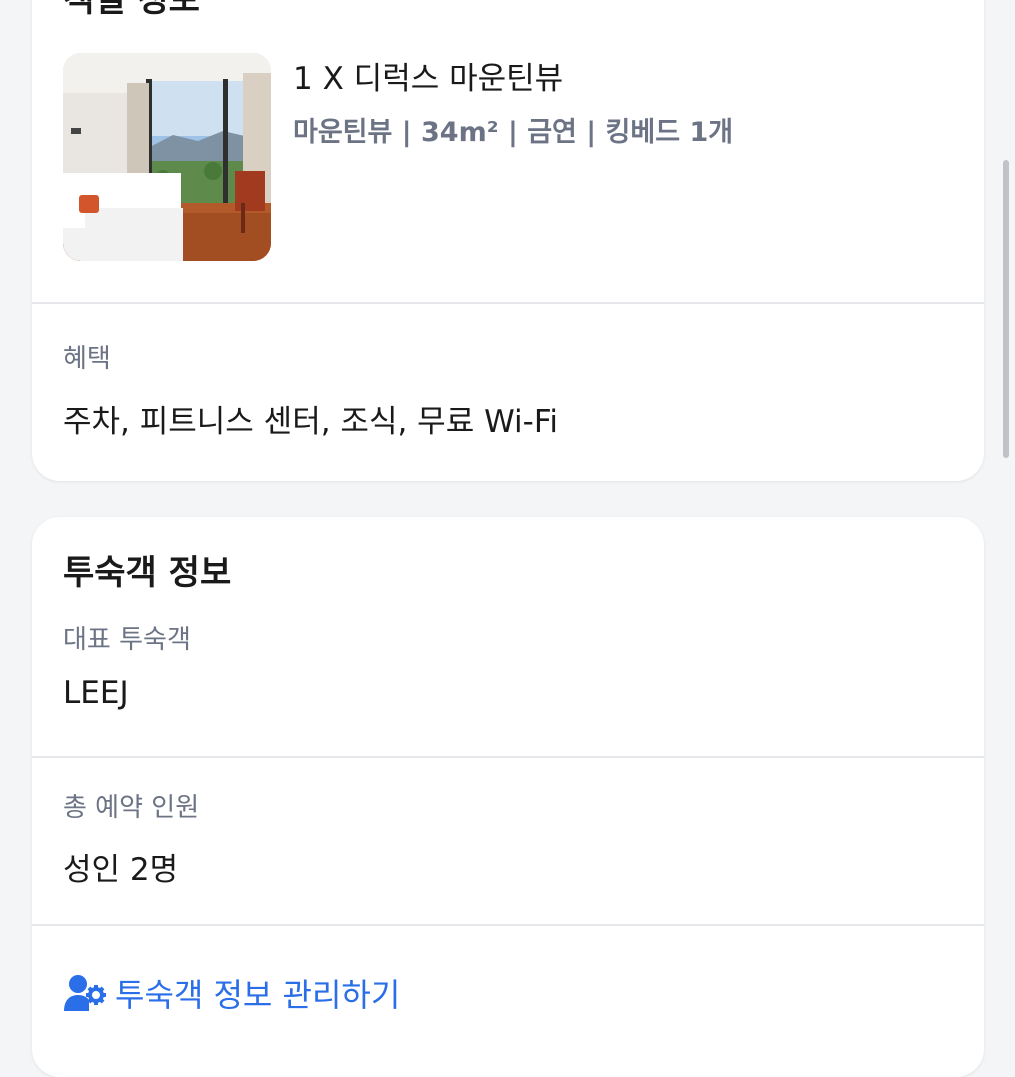  What do you see at coordinates (131, 10) in the screenshot?
I see `room-info-title: 객실 정보` at bounding box center [131, 10].